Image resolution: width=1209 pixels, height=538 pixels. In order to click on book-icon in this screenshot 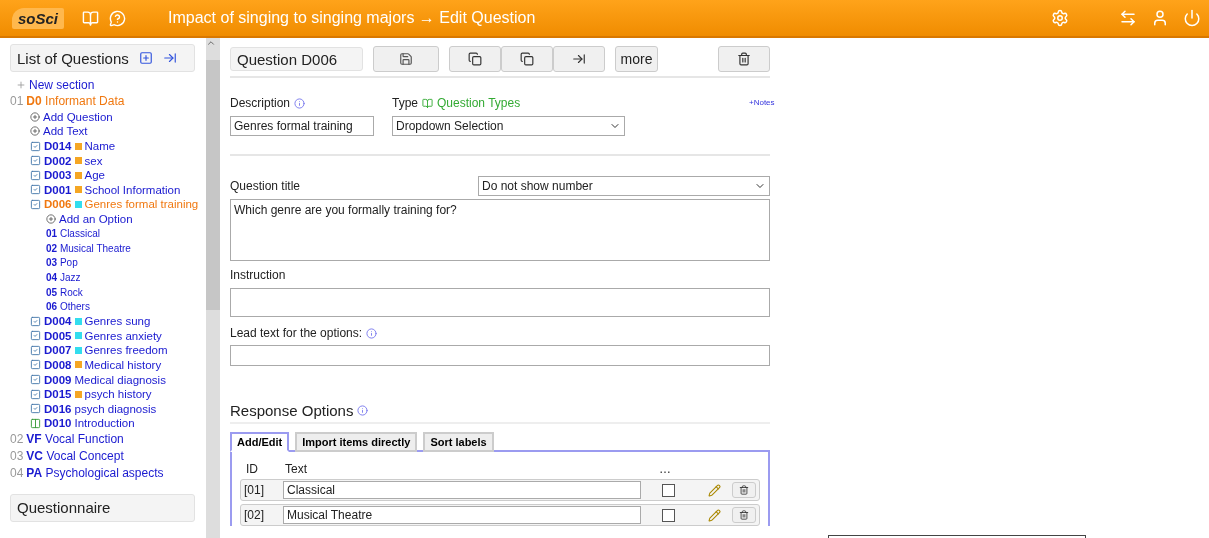, I will do `click(91, 18)`.